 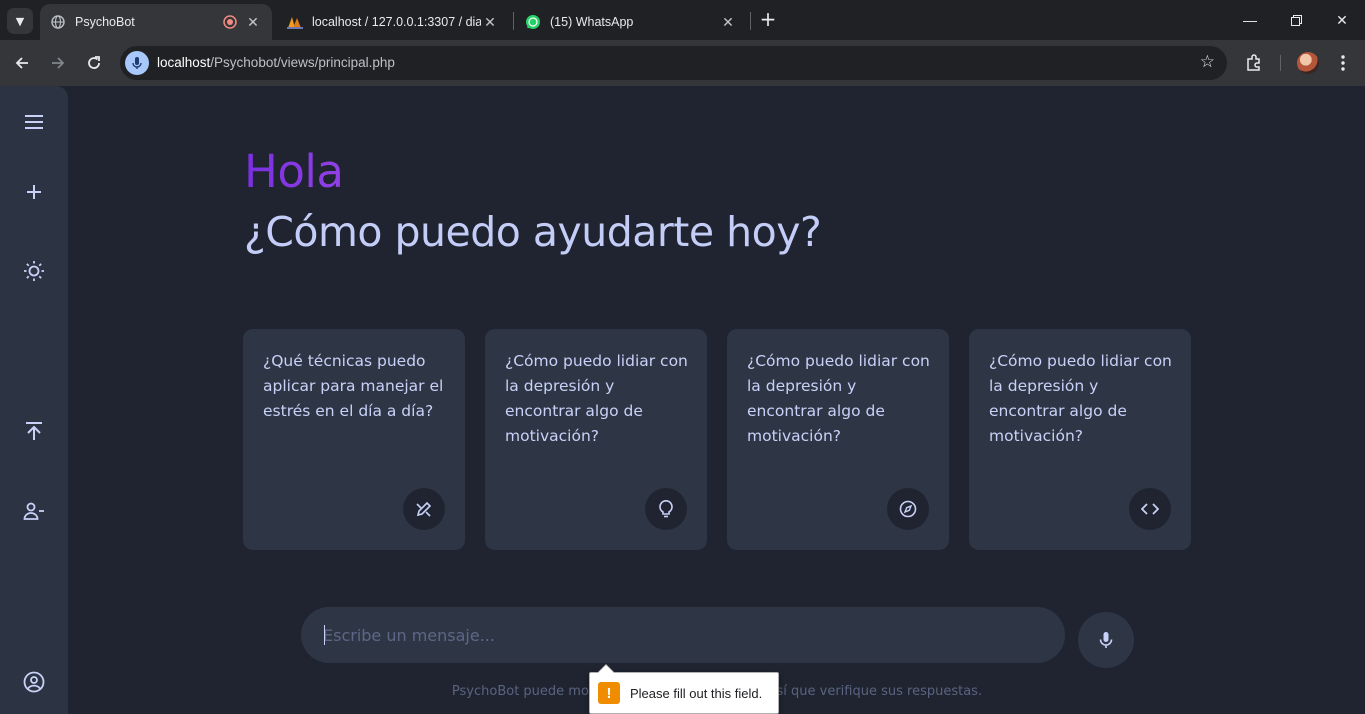 What do you see at coordinates (768, 20) in the screenshot?
I see `new-tab-button: +` at bounding box center [768, 20].